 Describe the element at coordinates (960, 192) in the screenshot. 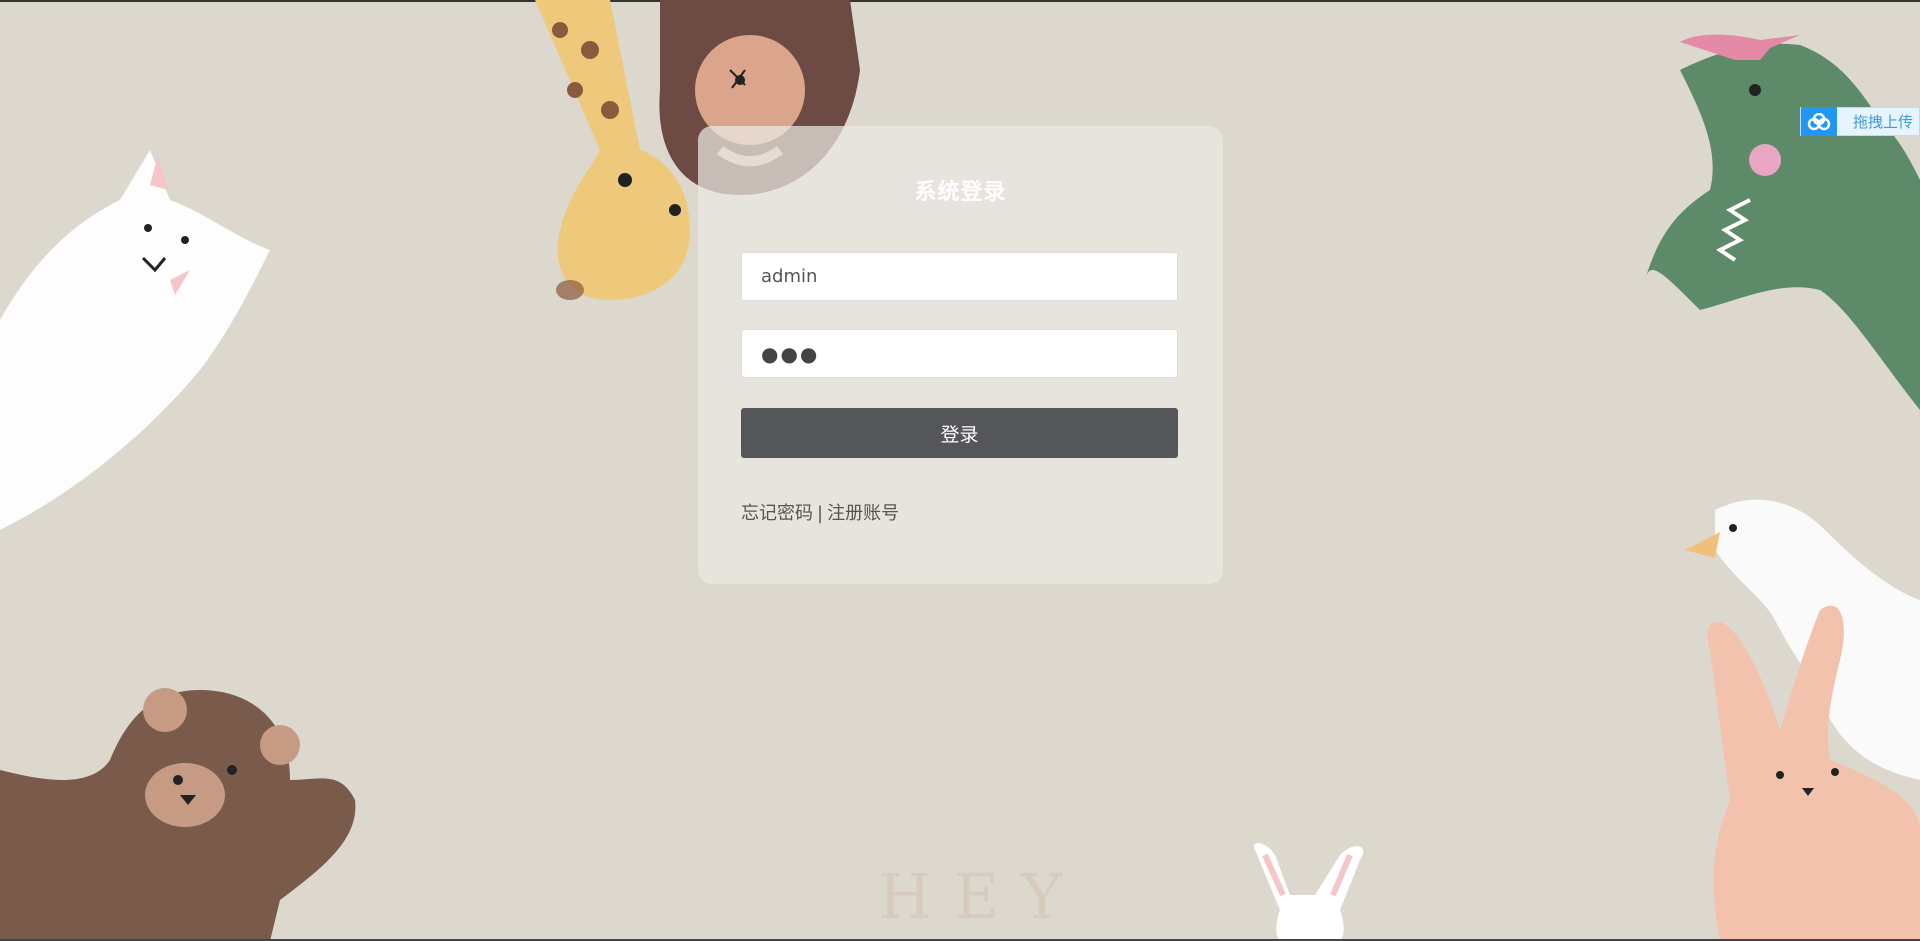

I see `login-title: 系统登录` at that location.